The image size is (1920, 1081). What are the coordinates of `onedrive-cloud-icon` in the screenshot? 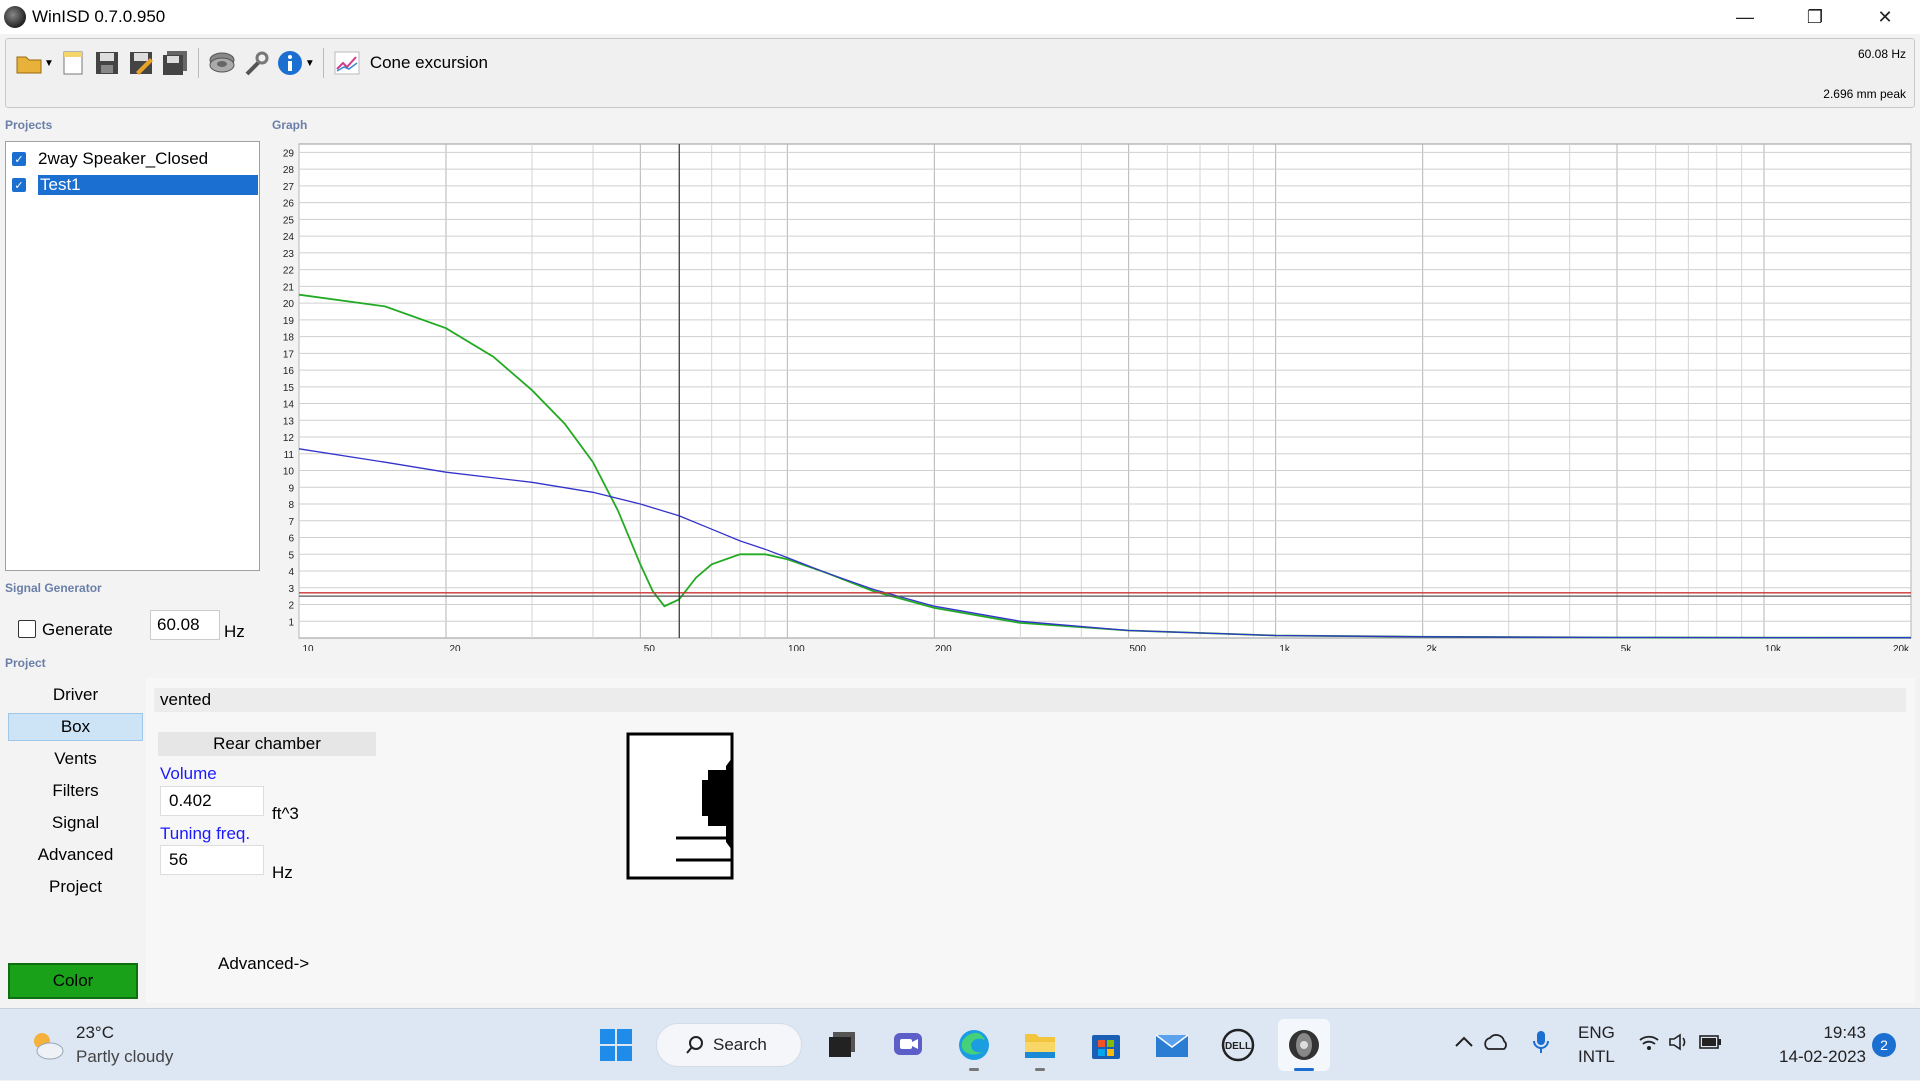 It's located at (1496, 1044).